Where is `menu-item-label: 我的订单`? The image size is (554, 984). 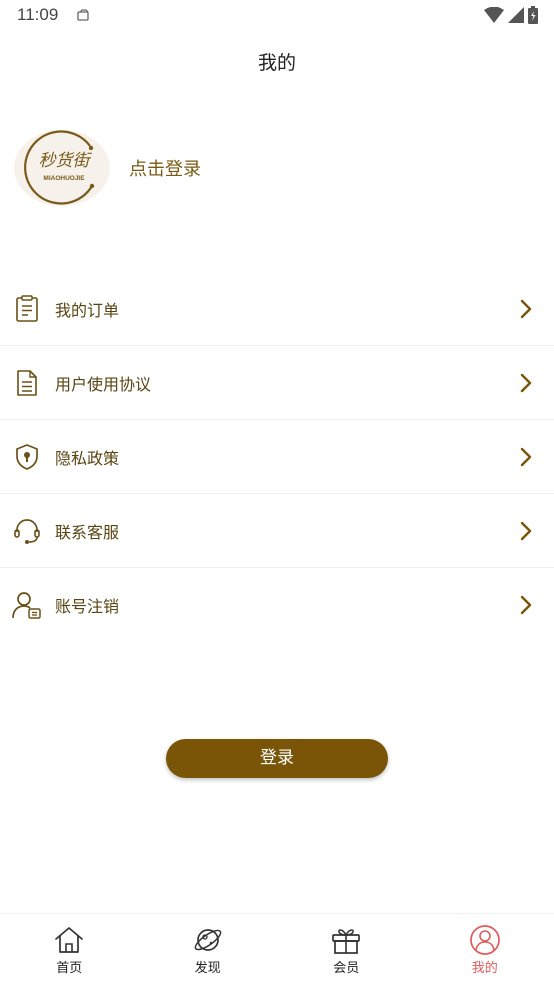 menu-item-label: 我的订单 is located at coordinates (87, 310).